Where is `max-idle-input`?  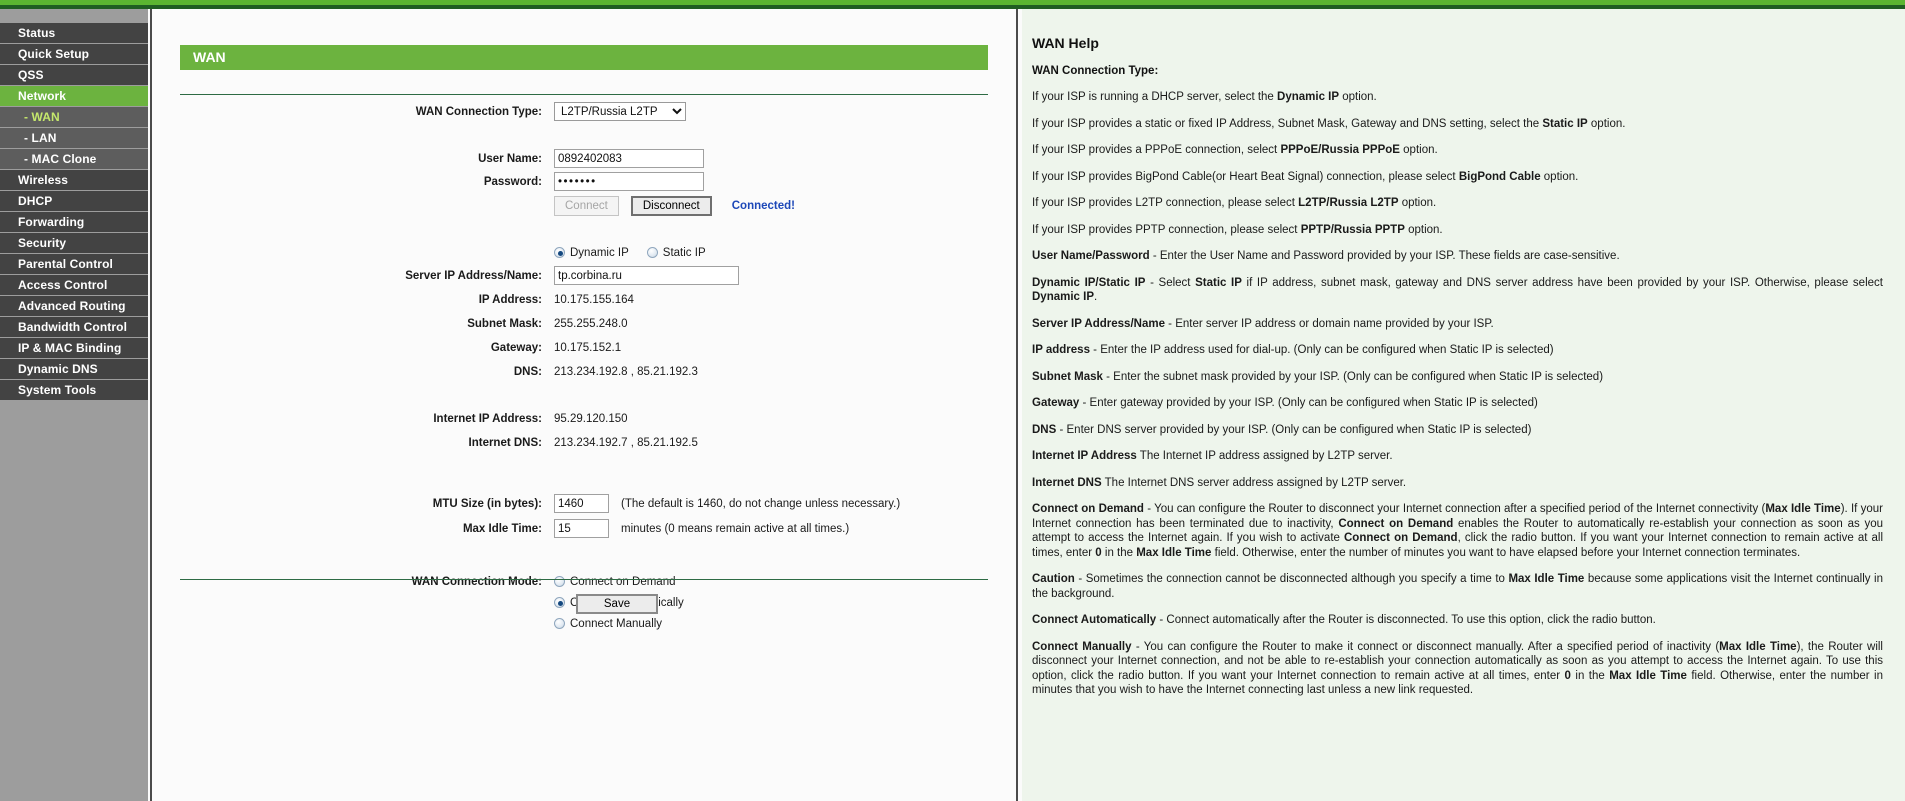 max-idle-input is located at coordinates (581, 528).